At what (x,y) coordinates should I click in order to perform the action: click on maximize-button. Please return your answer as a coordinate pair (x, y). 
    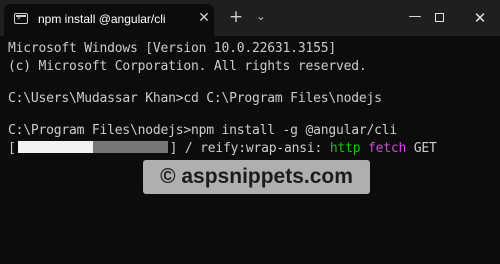
    Looking at the image, I should click on (440, 18).